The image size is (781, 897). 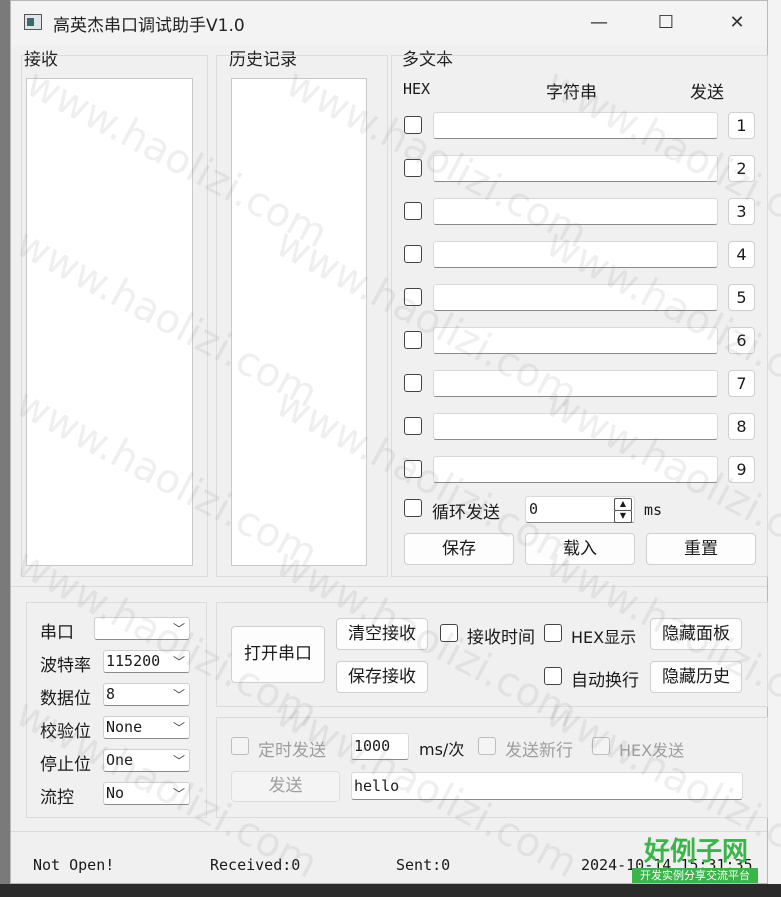 I want to click on recv-time-checkbox, so click(x=449, y=633).